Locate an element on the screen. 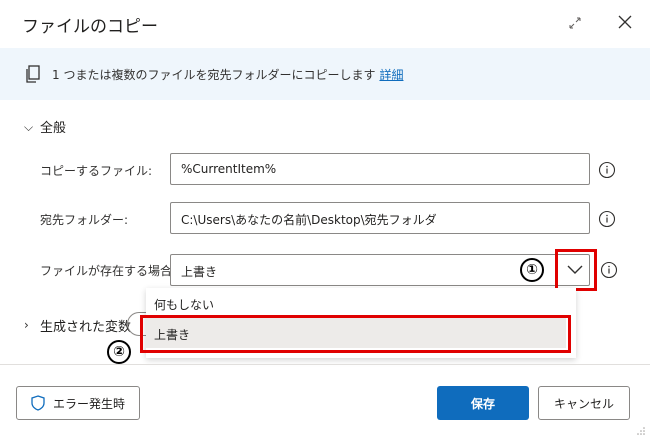 The width and height of the screenshot is (650, 437). if-exists-label: ファイルが存在する場合: is located at coordinates (108, 271).